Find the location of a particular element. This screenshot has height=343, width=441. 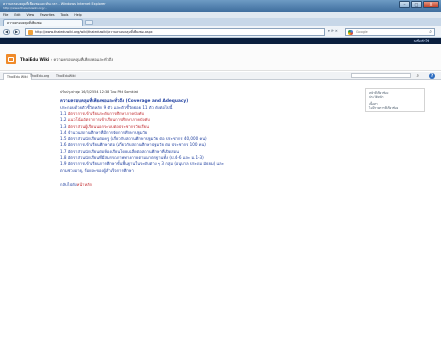

wiki-tab-bar: ThaiEdu Wiki ThaiEdu.org ThaiEduWiki ⌕ ? is located at coordinates (220, 76).